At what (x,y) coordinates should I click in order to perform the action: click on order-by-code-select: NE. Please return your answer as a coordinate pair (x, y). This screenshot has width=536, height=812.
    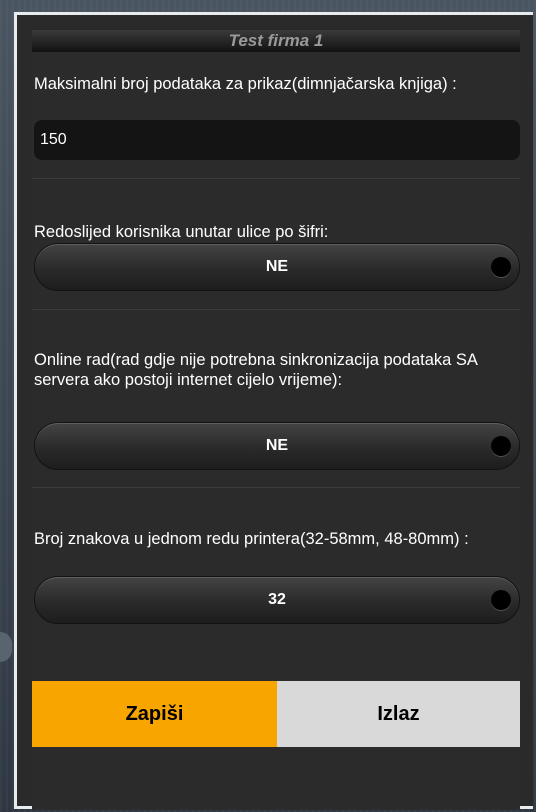
    Looking at the image, I should click on (277, 267).